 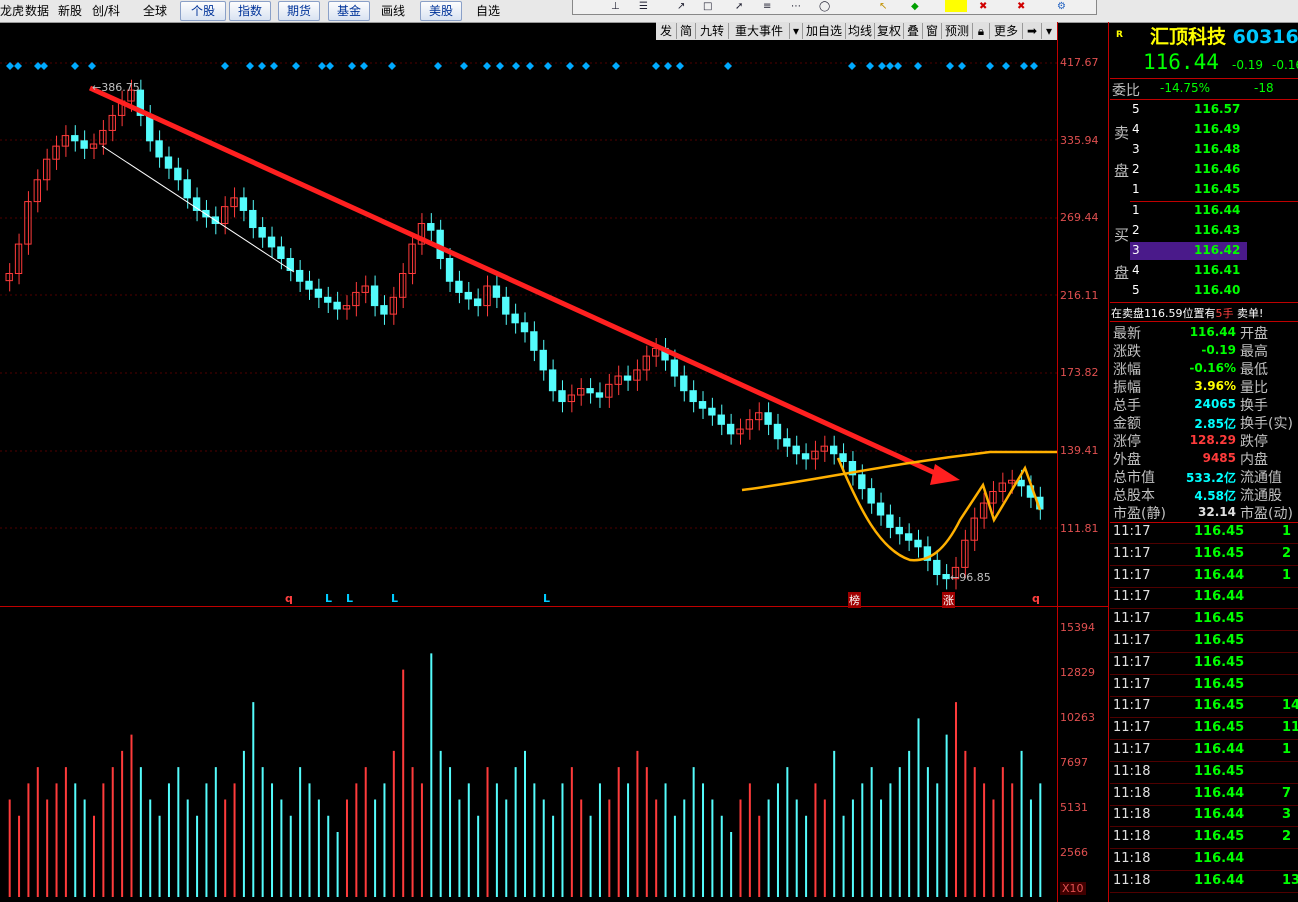 What do you see at coordinates (686, 31) in the screenshot?
I see `chart-btn-jian: 简` at bounding box center [686, 31].